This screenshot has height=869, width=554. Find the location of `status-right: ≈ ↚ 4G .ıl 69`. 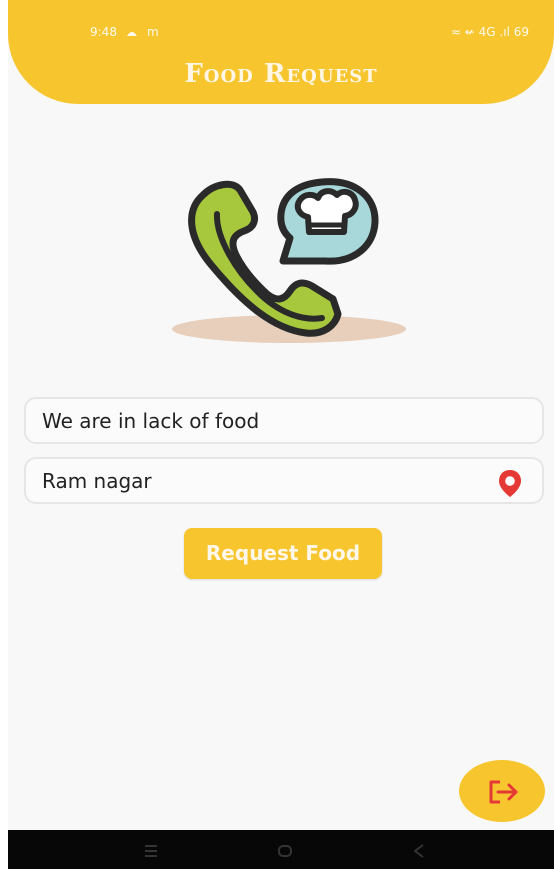

status-right: ≈ ↚ 4G .ıl 69 is located at coordinates (490, 32).